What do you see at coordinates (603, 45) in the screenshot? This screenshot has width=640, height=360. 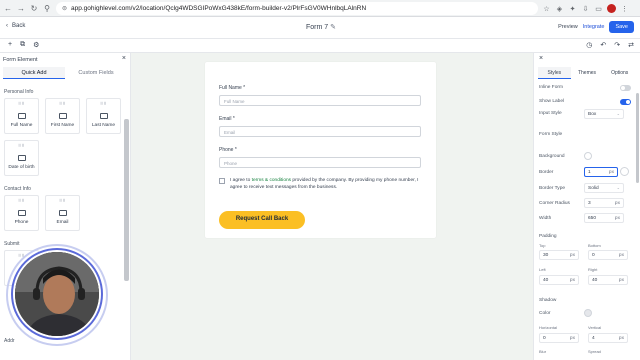 I see `undo-icon: ↶` at bounding box center [603, 45].